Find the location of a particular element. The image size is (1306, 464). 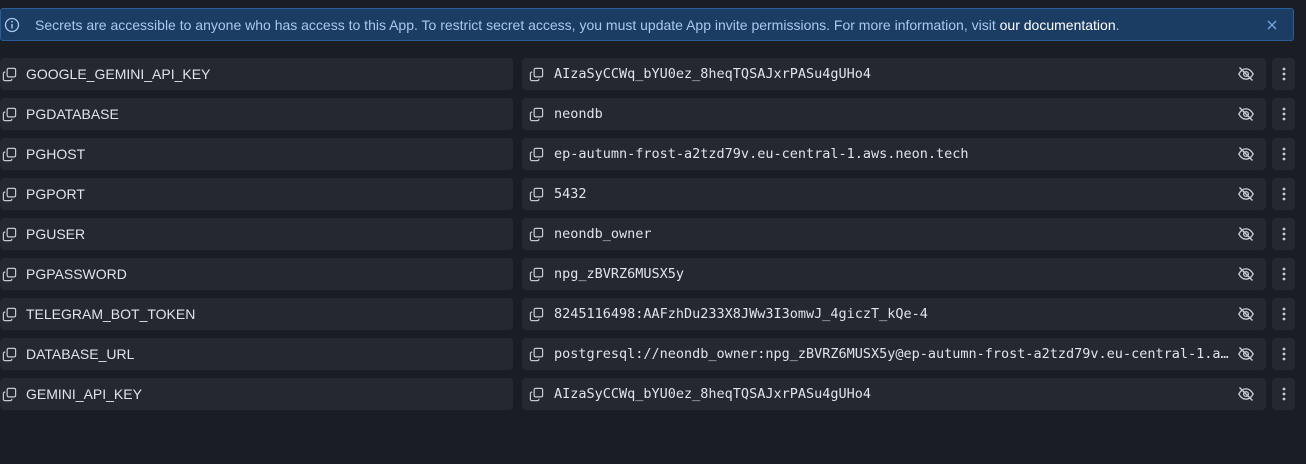

secret-key-field: PGHOST is located at coordinates (256, 154).